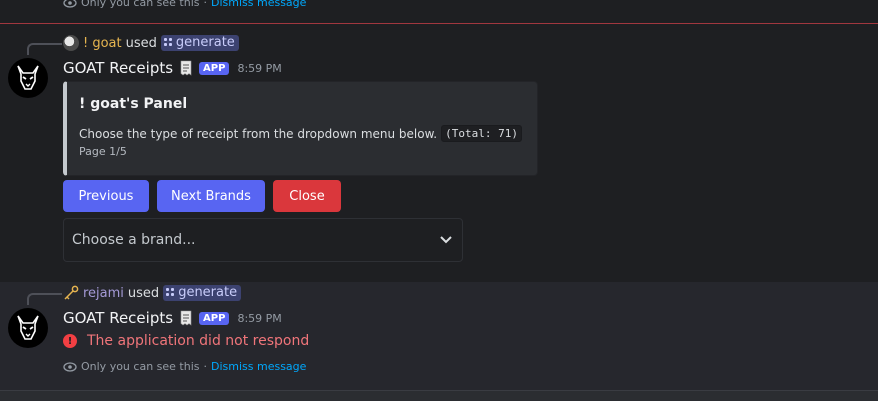  I want to click on chevron-down-icon, so click(446, 240).